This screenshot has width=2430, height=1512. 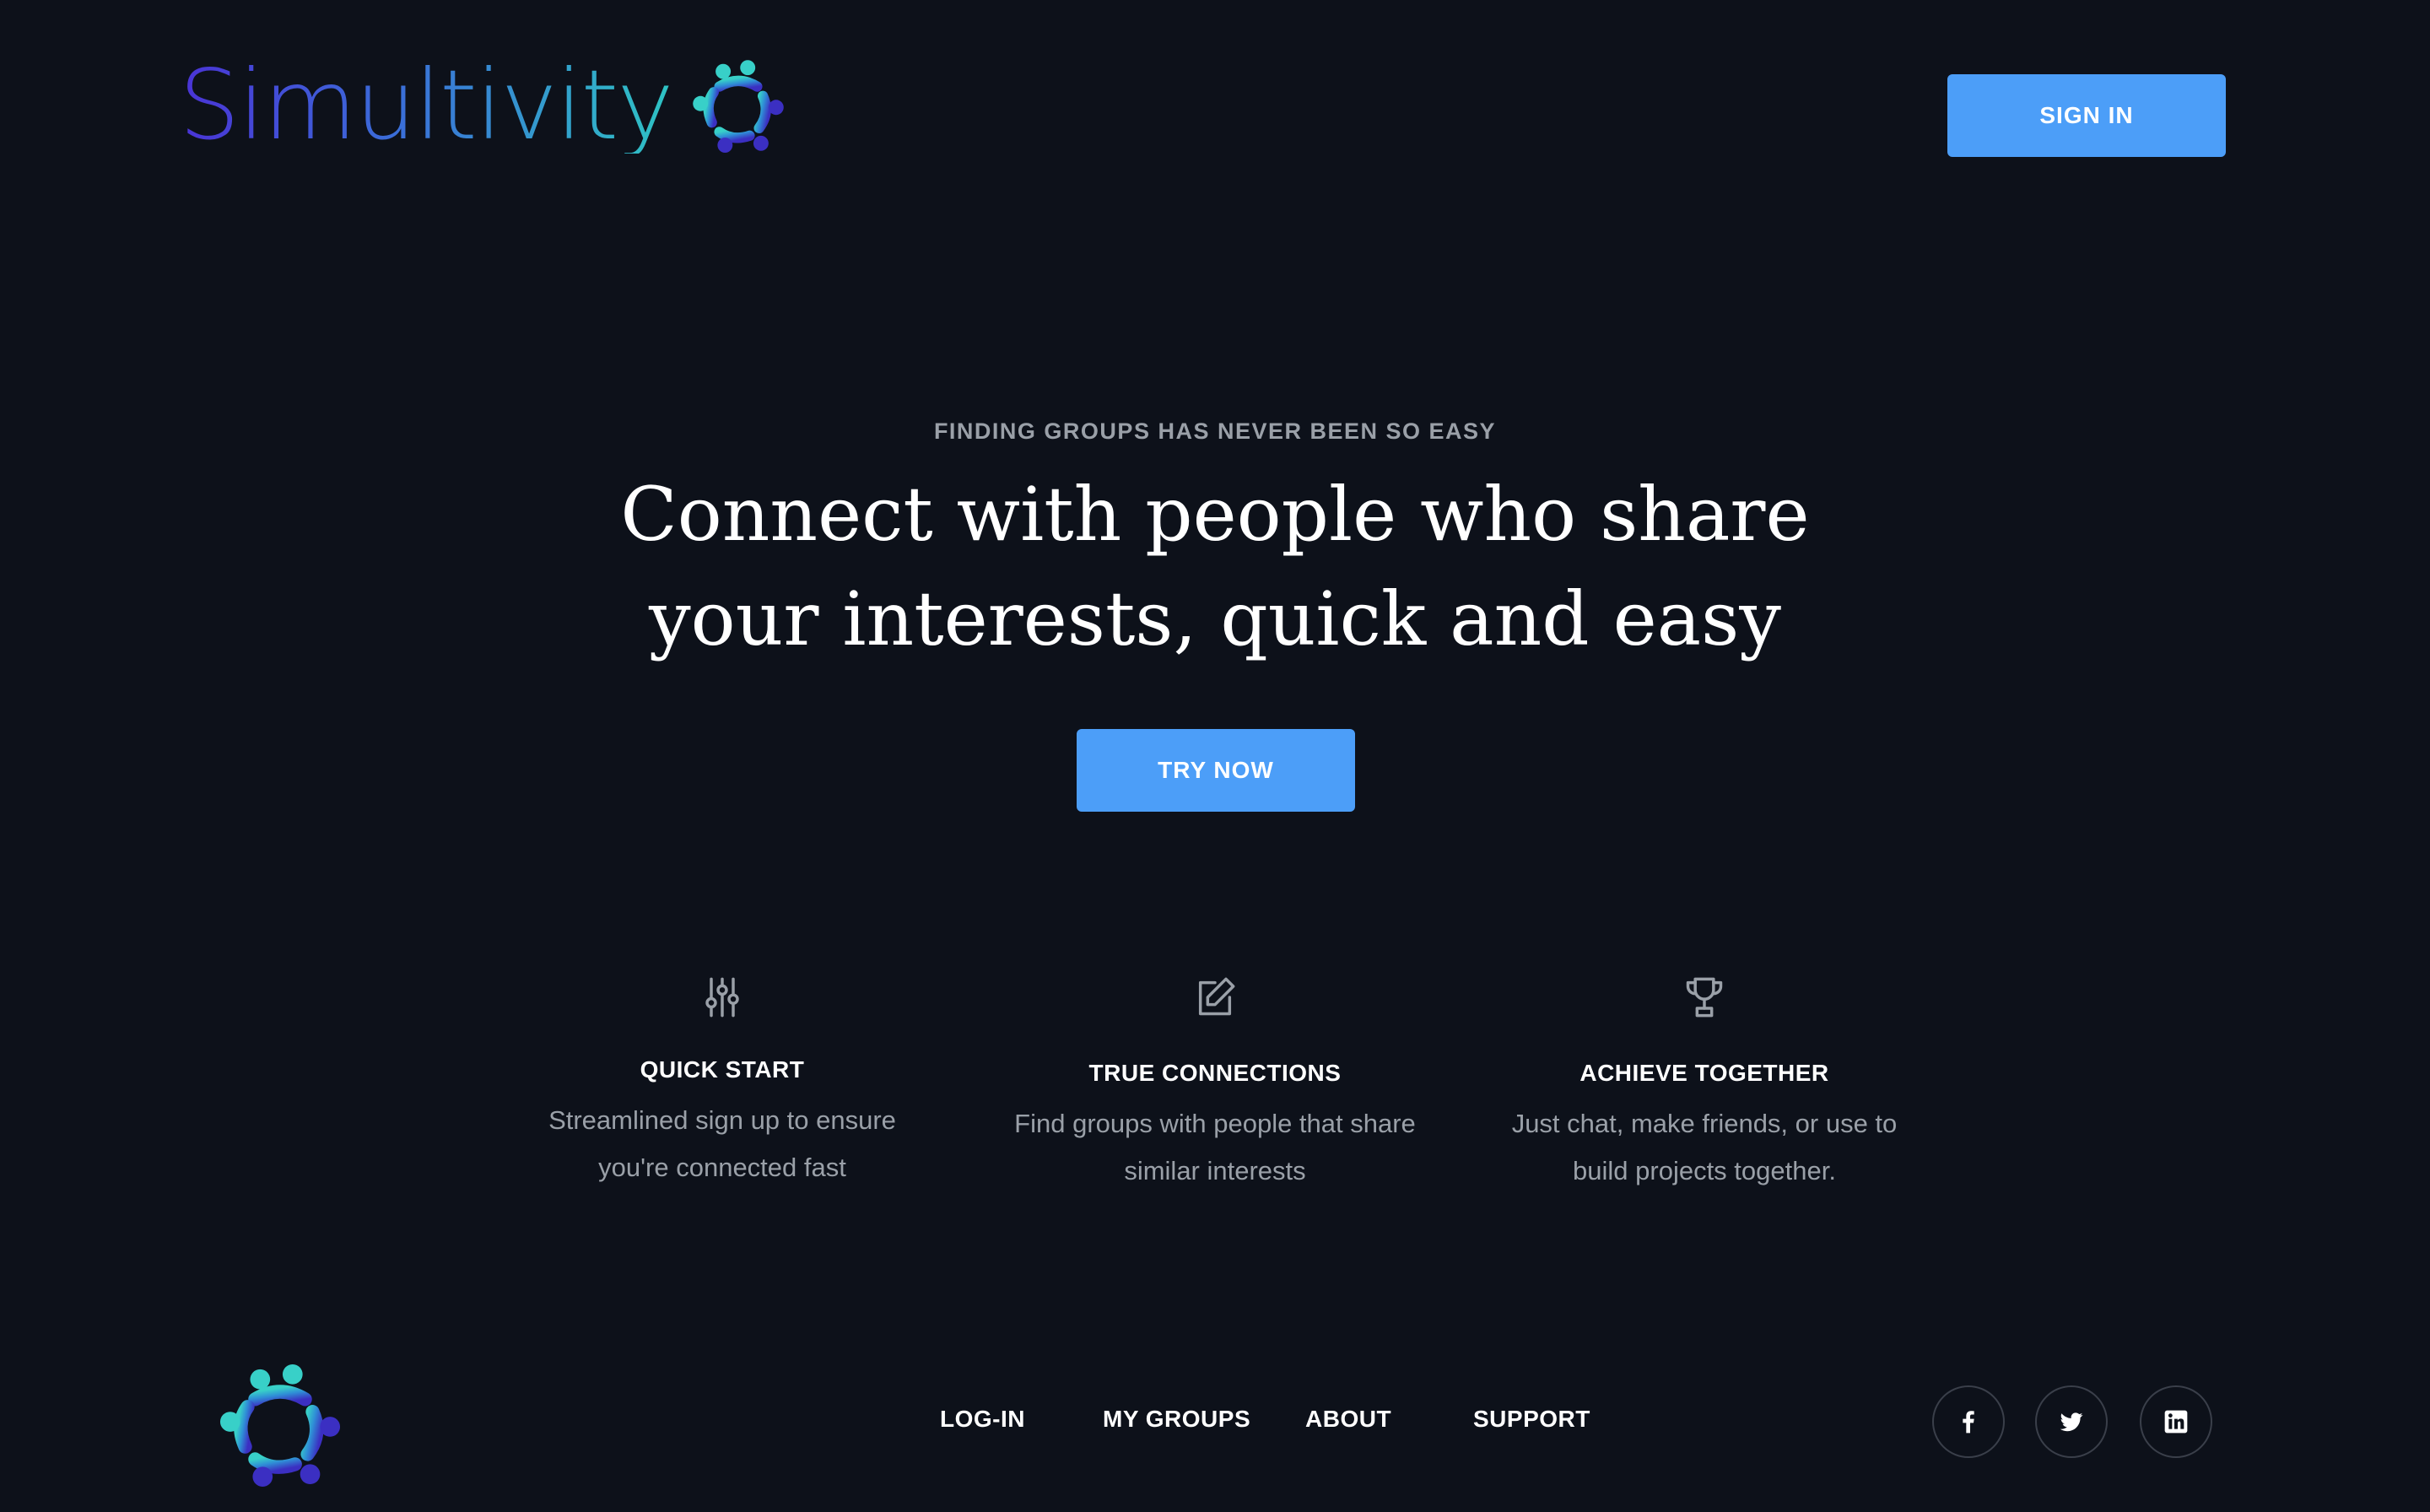 I want to click on edit-icon, so click(x=1216, y=996).